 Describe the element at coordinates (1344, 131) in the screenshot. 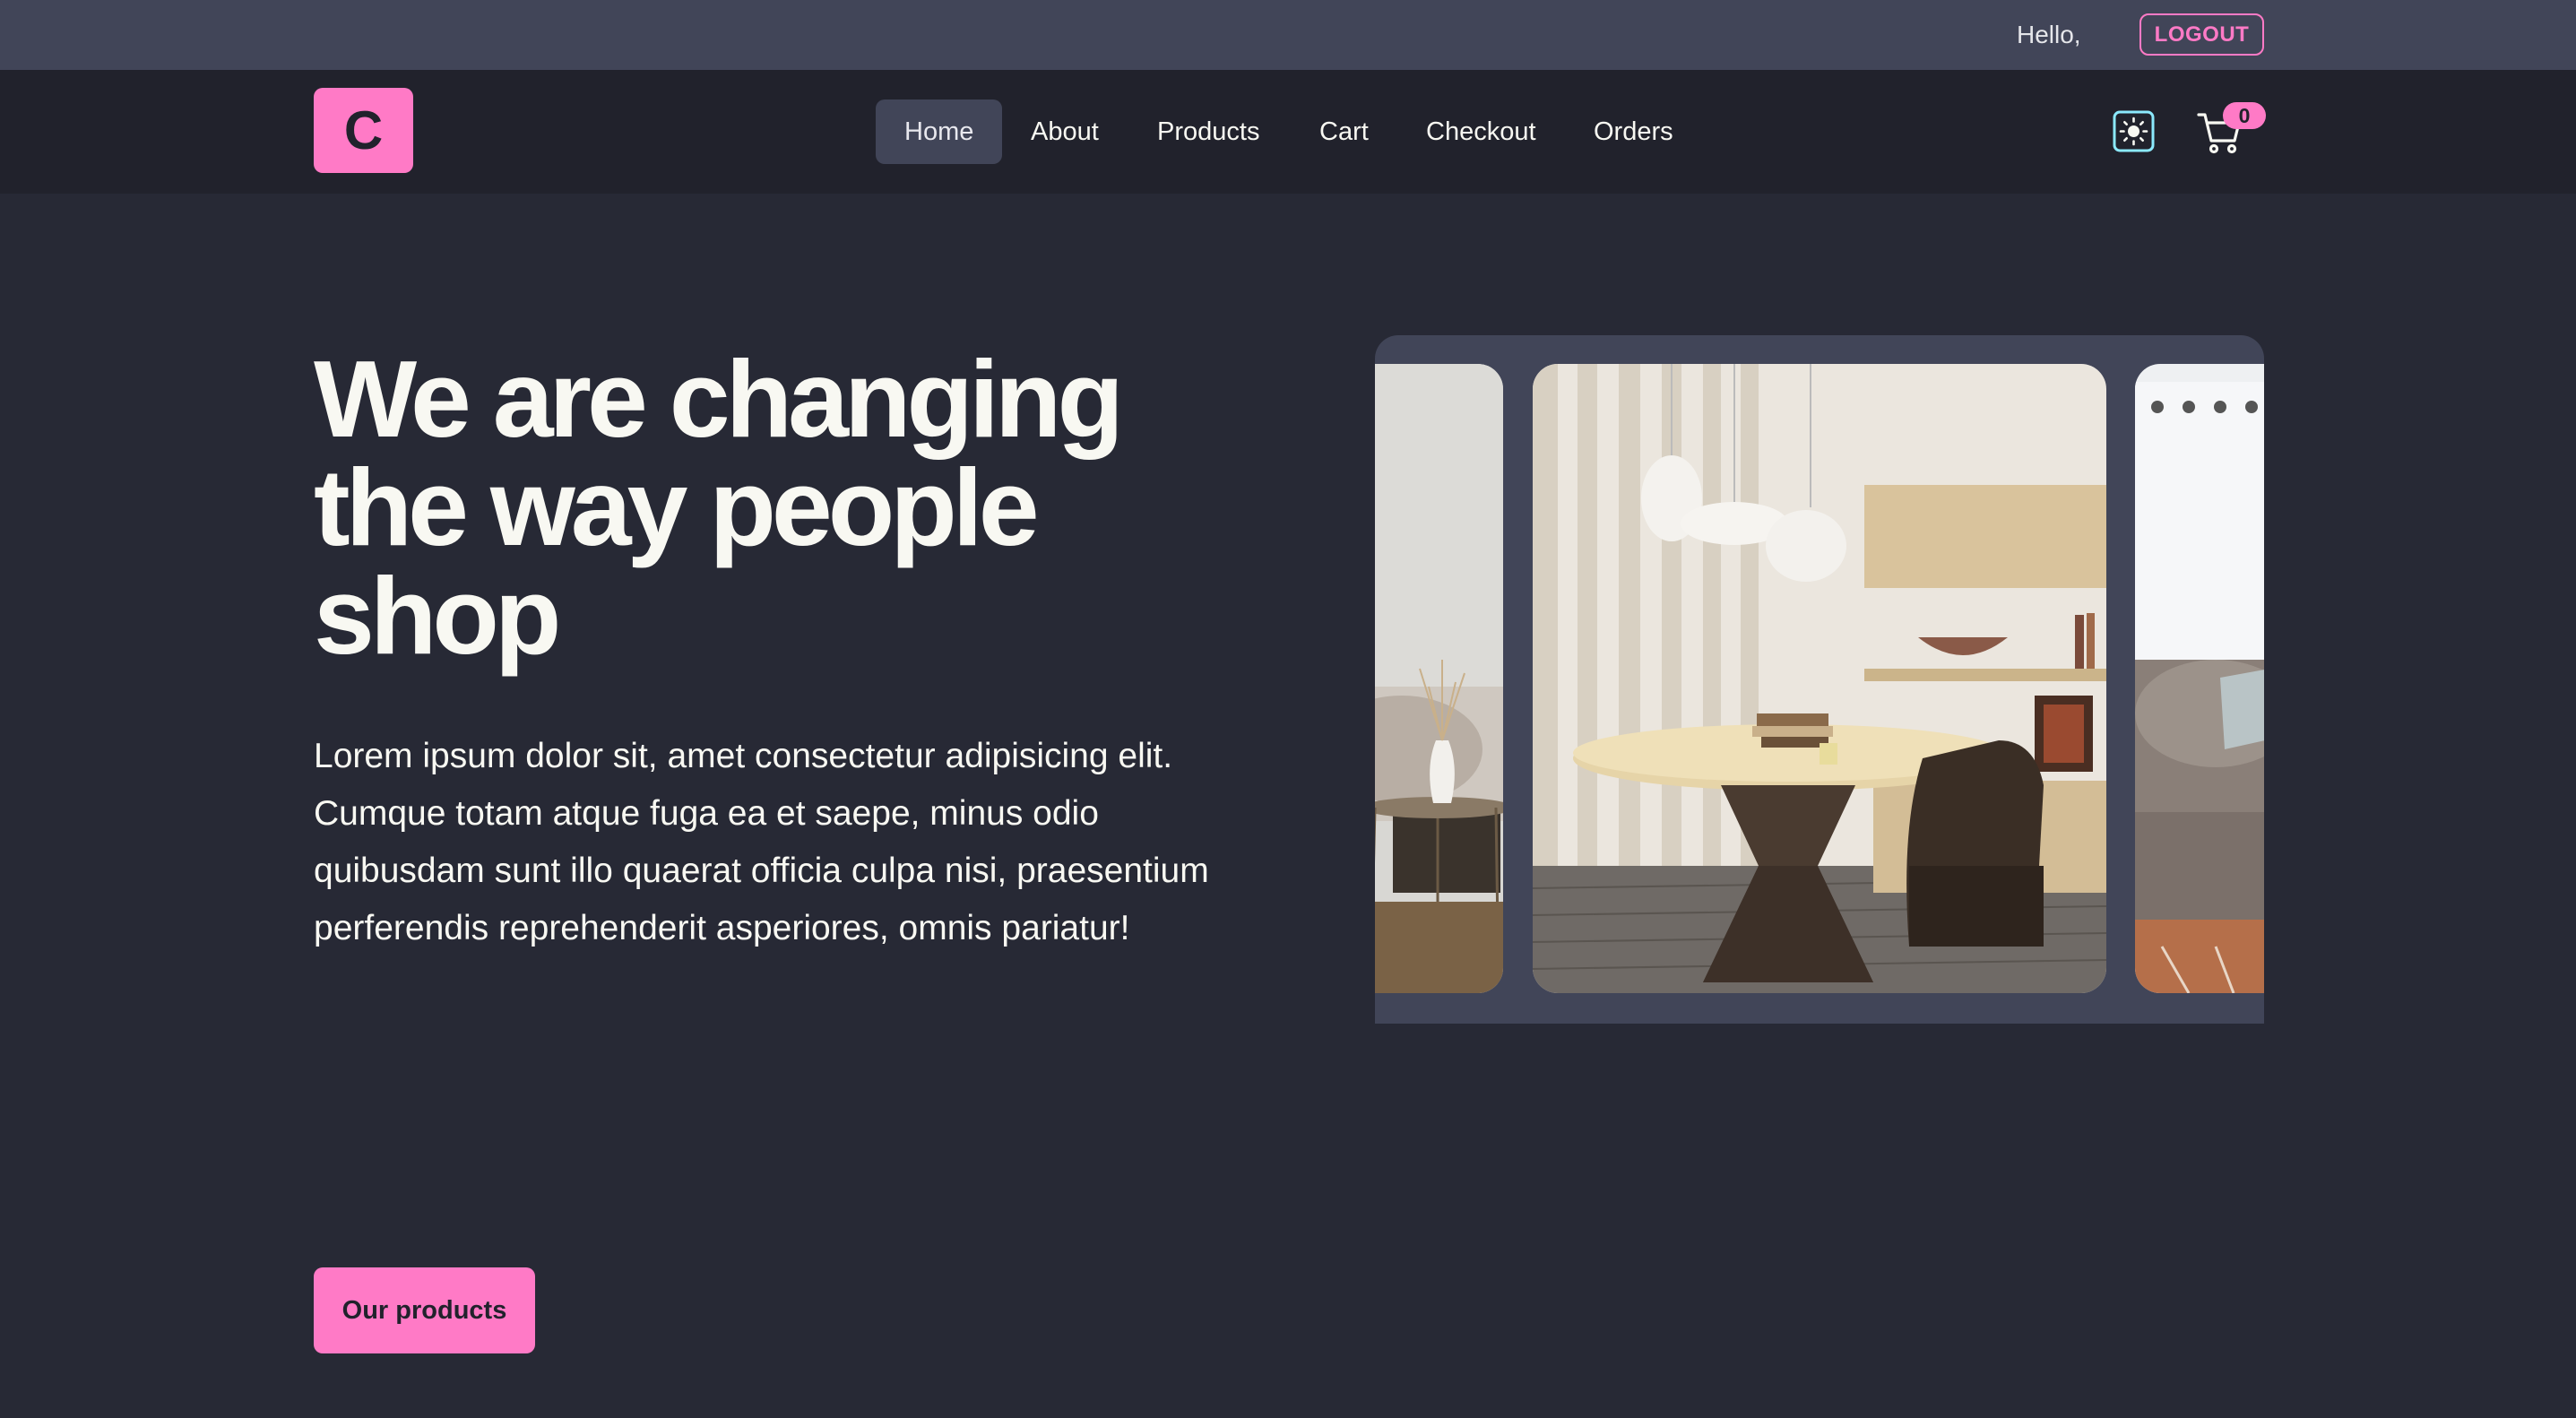

I see `nav-link-cart: Cart` at that location.